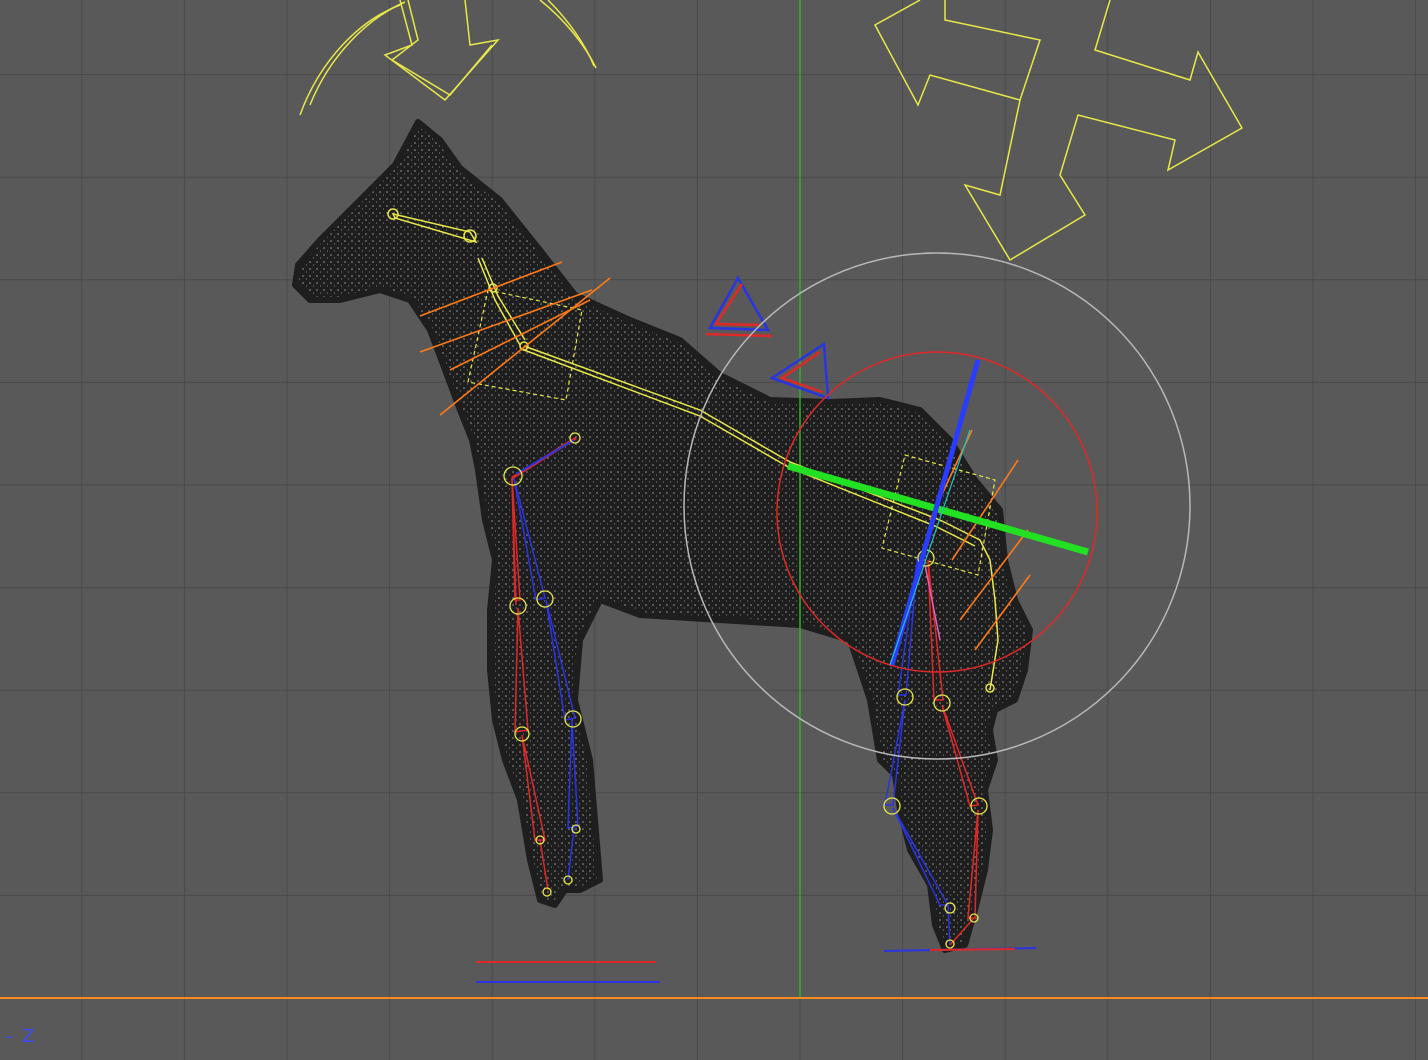 This screenshot has height=1060, width=1428. Describe the element at coordinates (1058, 131) in the screenshot. I see `move-cross-arrows-icon` at that location.